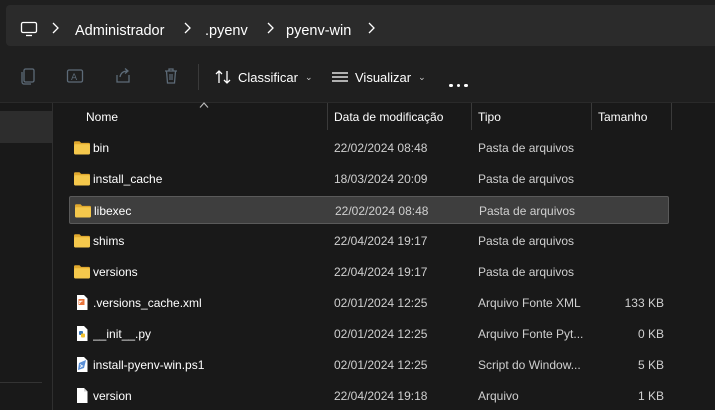  Describe the element at coordinates (112, 396) in the screenshot. I see `file-name: version` at that location.